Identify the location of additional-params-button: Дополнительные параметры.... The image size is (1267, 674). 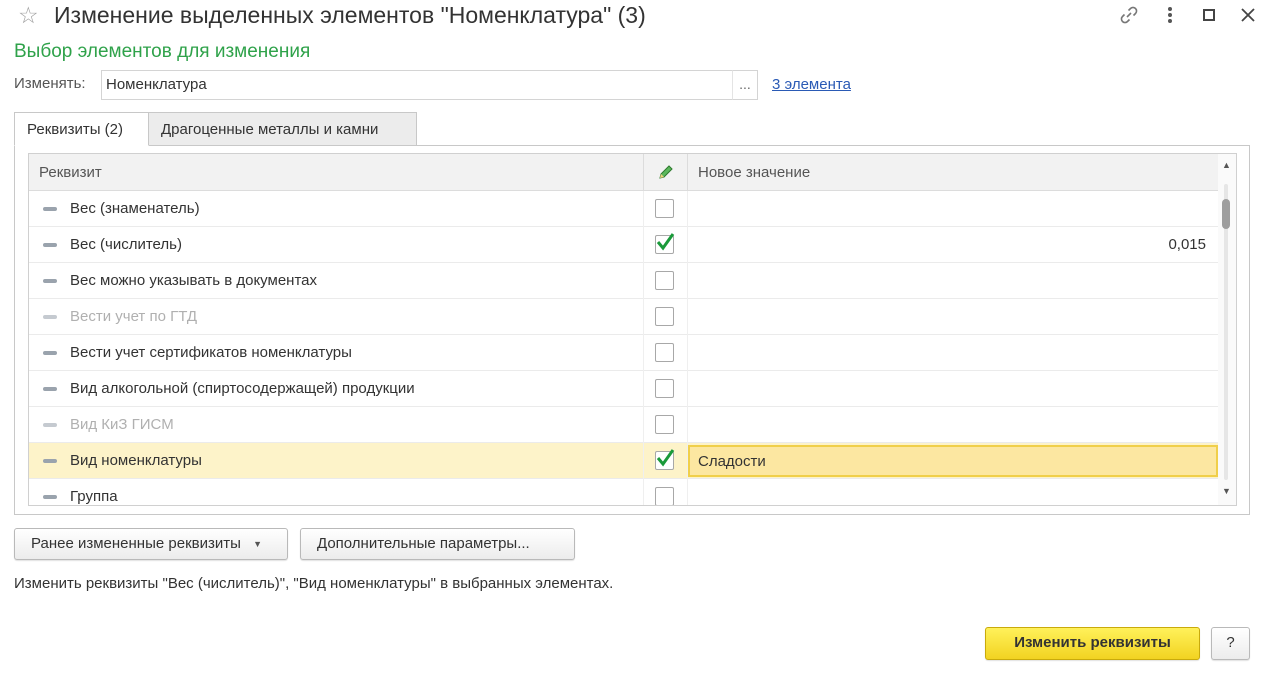
(437, 544).